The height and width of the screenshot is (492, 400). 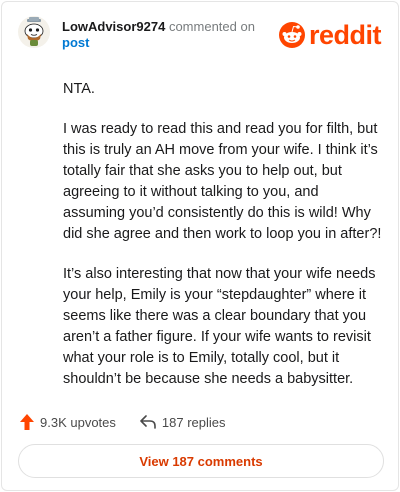 I want to click on reddit-logo: reddit, so click(x=330, y=35).